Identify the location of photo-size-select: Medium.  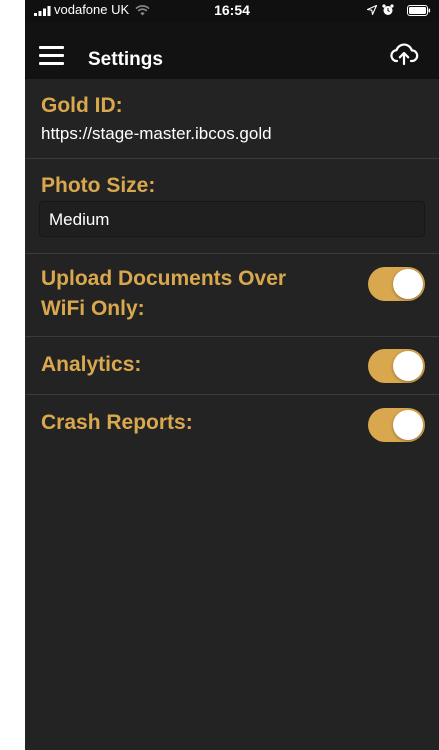
(232, 219).